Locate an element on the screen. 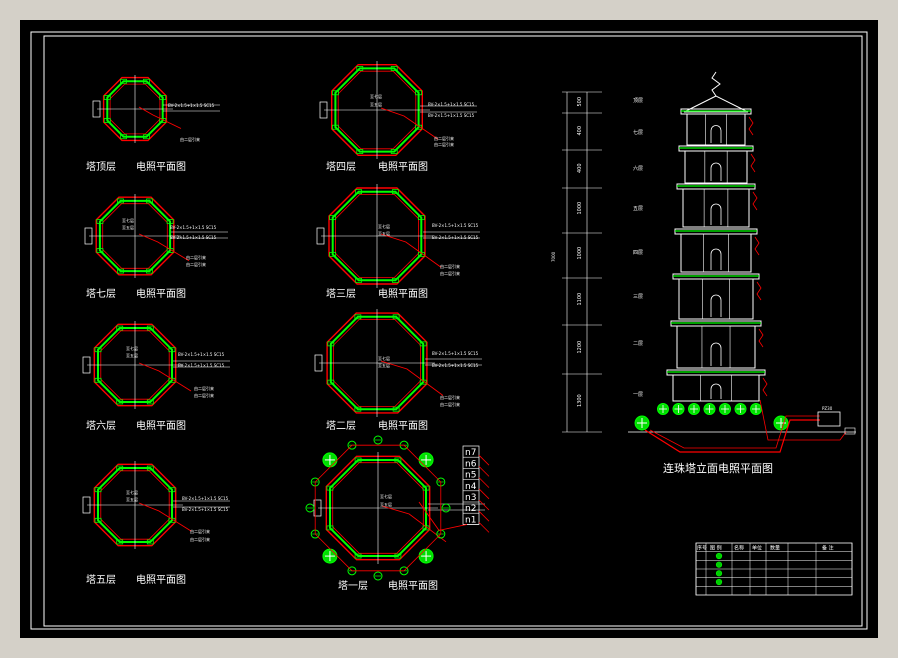  plan-label-sixth: 塔六层 is located at coordinates (101, 425).